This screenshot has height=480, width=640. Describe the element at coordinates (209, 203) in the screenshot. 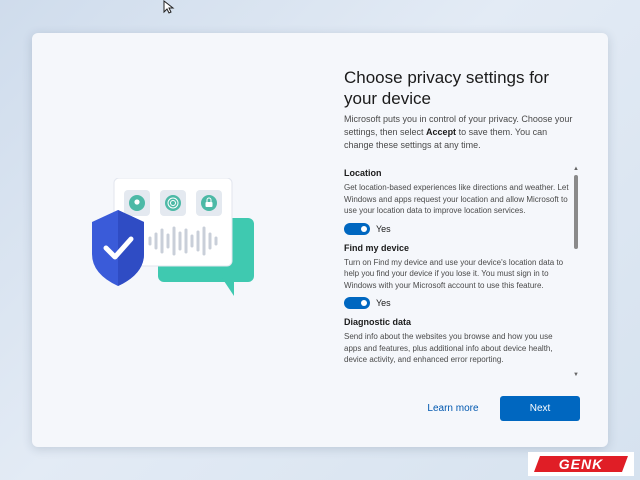

I see `lock-icon` at that location.